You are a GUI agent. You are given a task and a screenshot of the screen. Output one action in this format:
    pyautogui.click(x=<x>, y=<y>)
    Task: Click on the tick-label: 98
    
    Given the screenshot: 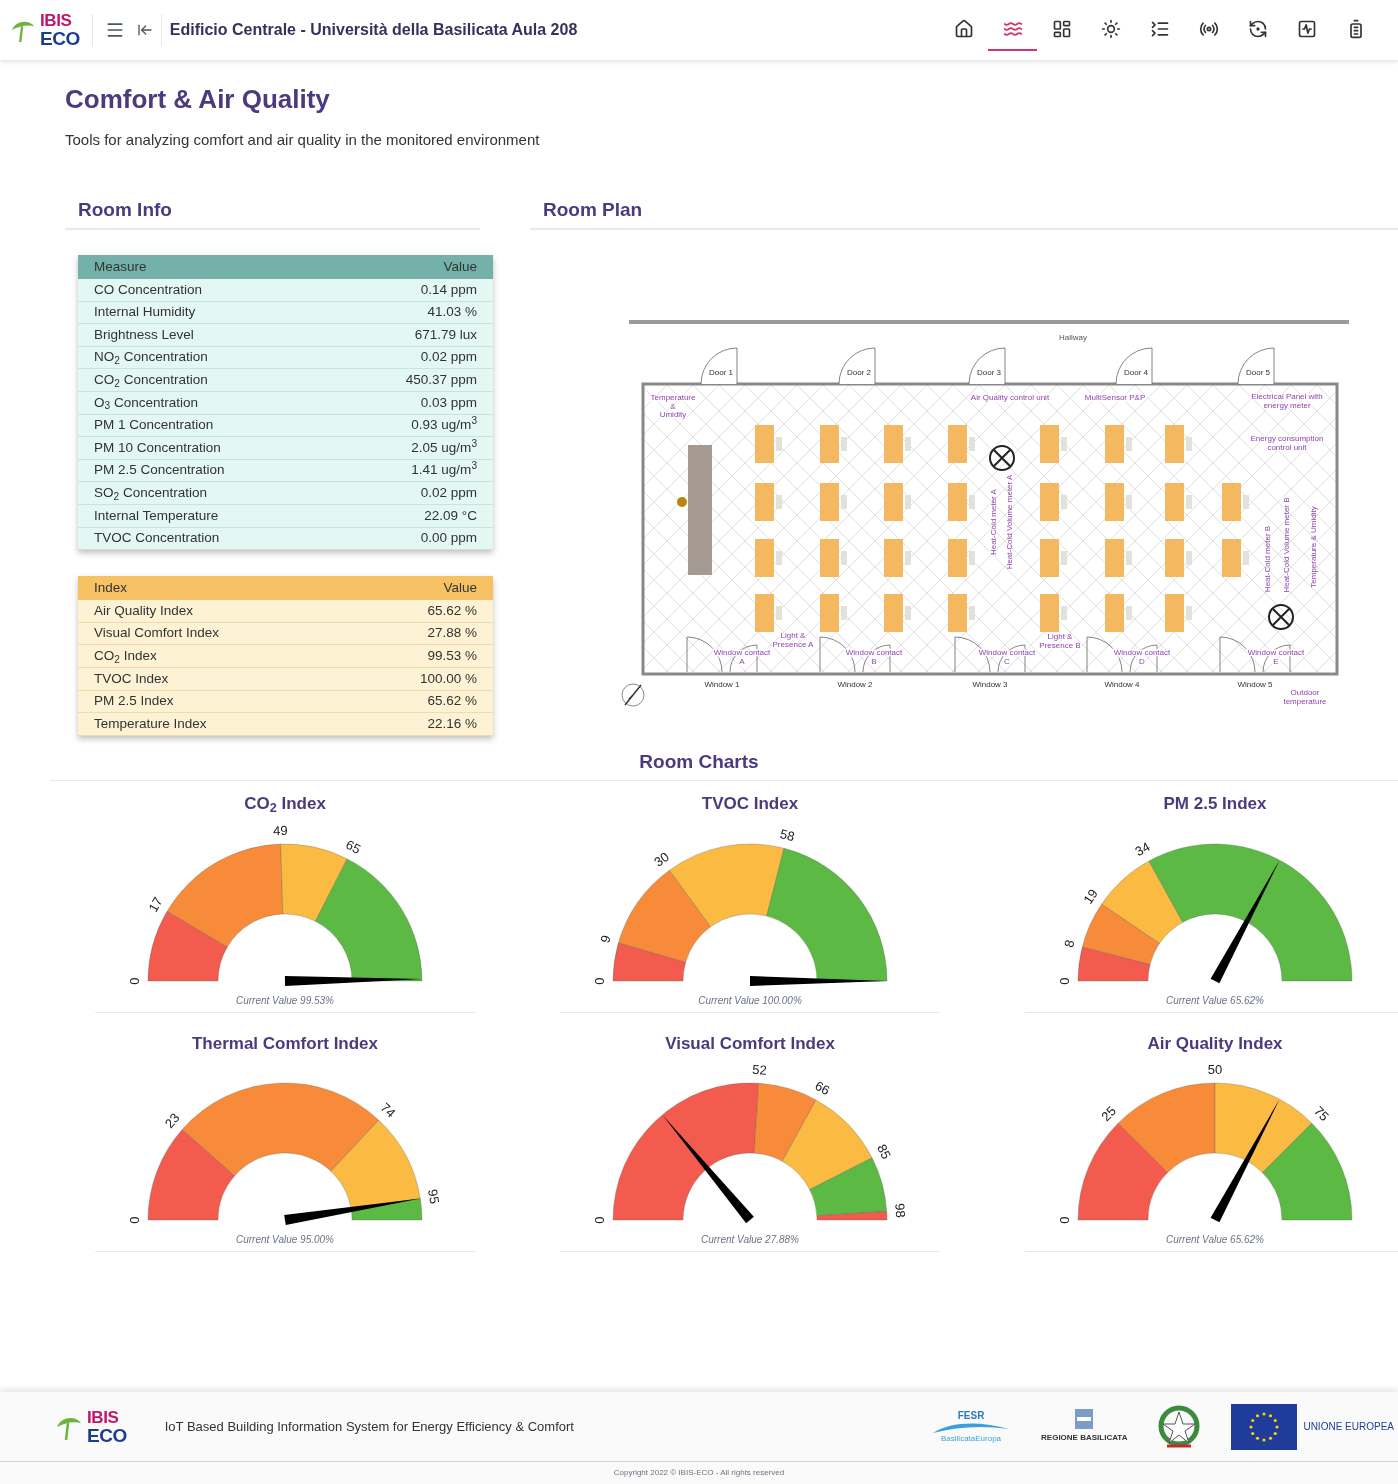 What is the action you would take?
    pyautogui.click(x=900, y=1211)
    